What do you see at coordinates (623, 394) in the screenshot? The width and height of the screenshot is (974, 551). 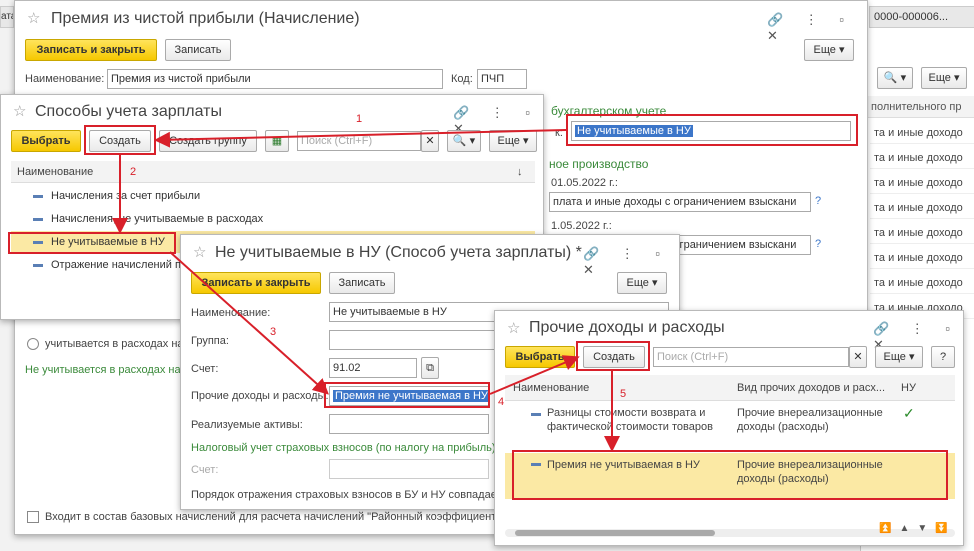 I see `step-number-5: 5` at bounding box center [623, 394].